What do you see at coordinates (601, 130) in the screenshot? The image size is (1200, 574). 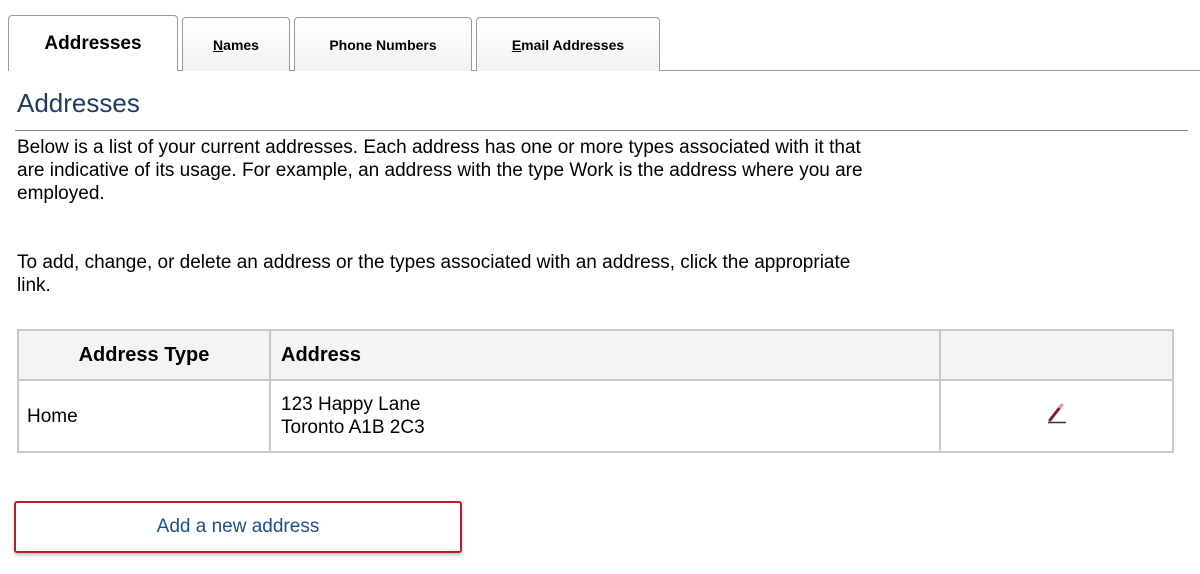 I see `title-divider` at bounding box center [601, 130].